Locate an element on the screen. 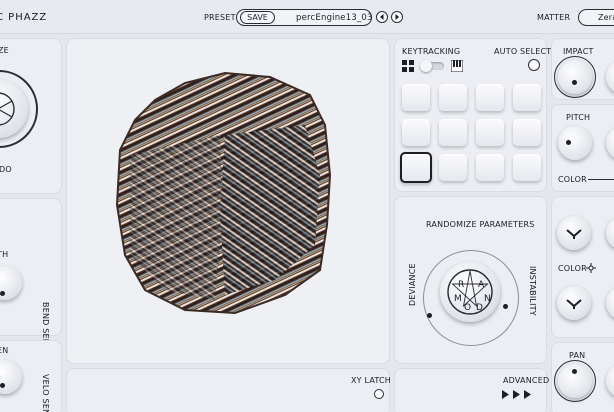 The height and width of the screenshot is (412, 614). xy-latch-label: XY LATCH is located at coordinates (371, 380).